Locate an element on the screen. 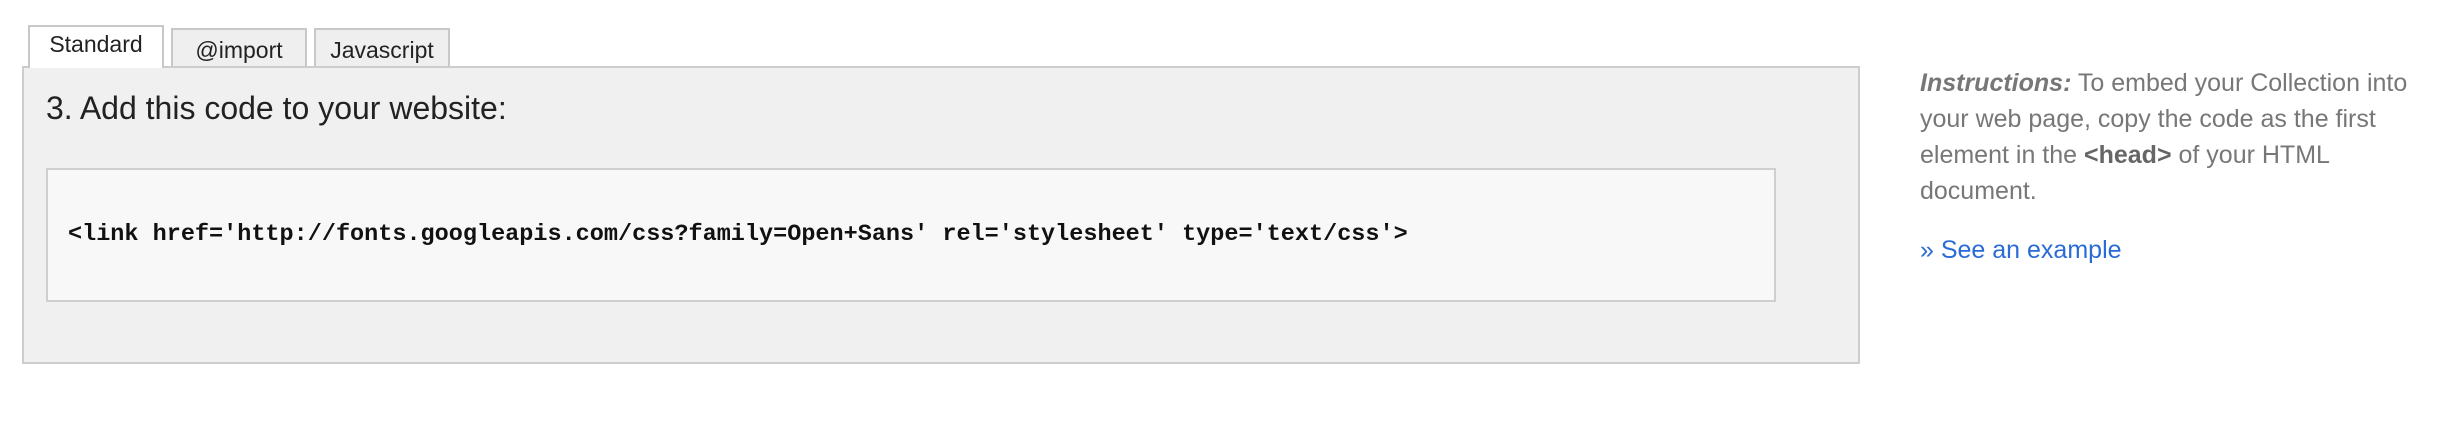  tab-import: @import is located at coordinates (239, 47).